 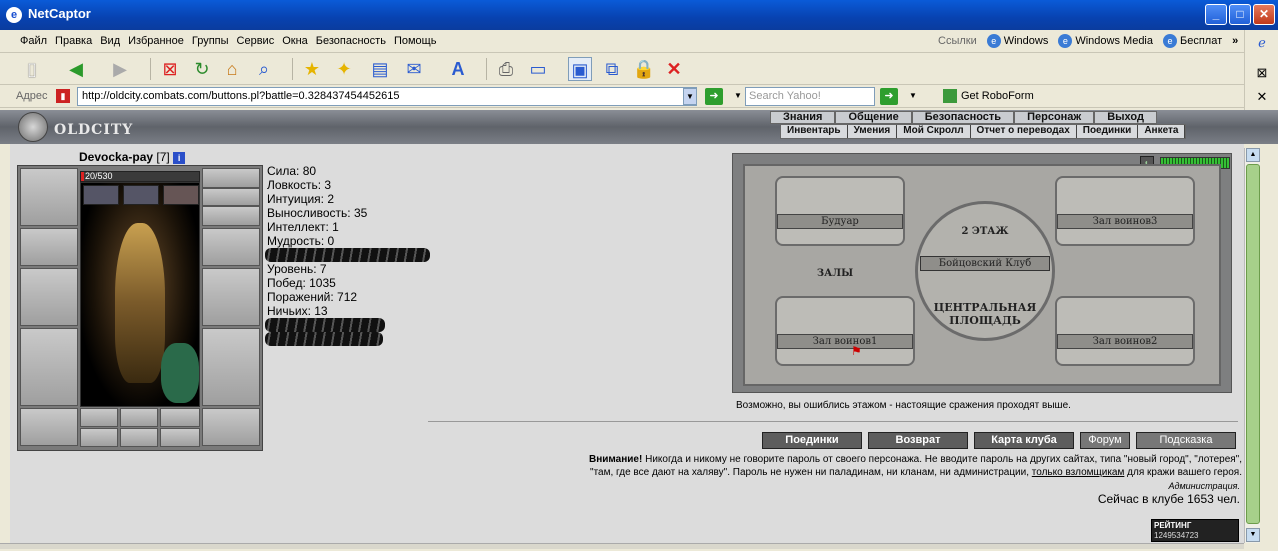 I want to click on slot-weapon, so click(x=49, y=297).